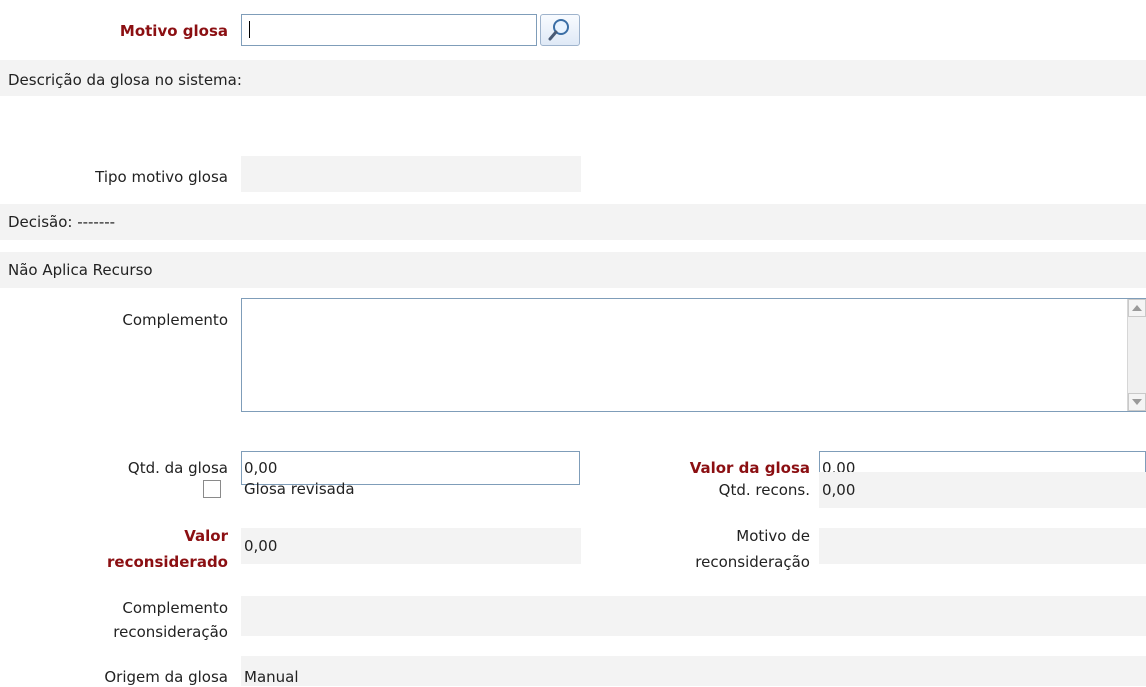 The image size is (1146, 687). What do you see at coordinates (693, 671) in the screenshot?
I see `origem-glosa-value-bg` at bounding box center [693, 671].